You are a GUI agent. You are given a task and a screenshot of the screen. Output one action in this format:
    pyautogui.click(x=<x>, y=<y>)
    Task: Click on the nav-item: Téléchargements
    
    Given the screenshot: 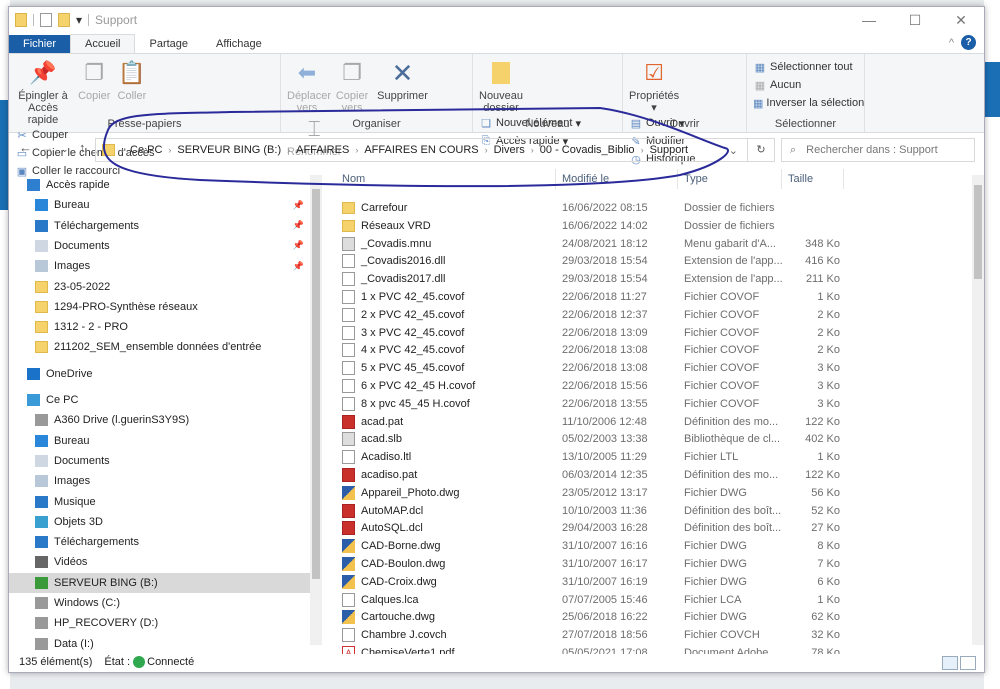 What is the action you would take?
    pyautogui.click(x=159, y=542)
    